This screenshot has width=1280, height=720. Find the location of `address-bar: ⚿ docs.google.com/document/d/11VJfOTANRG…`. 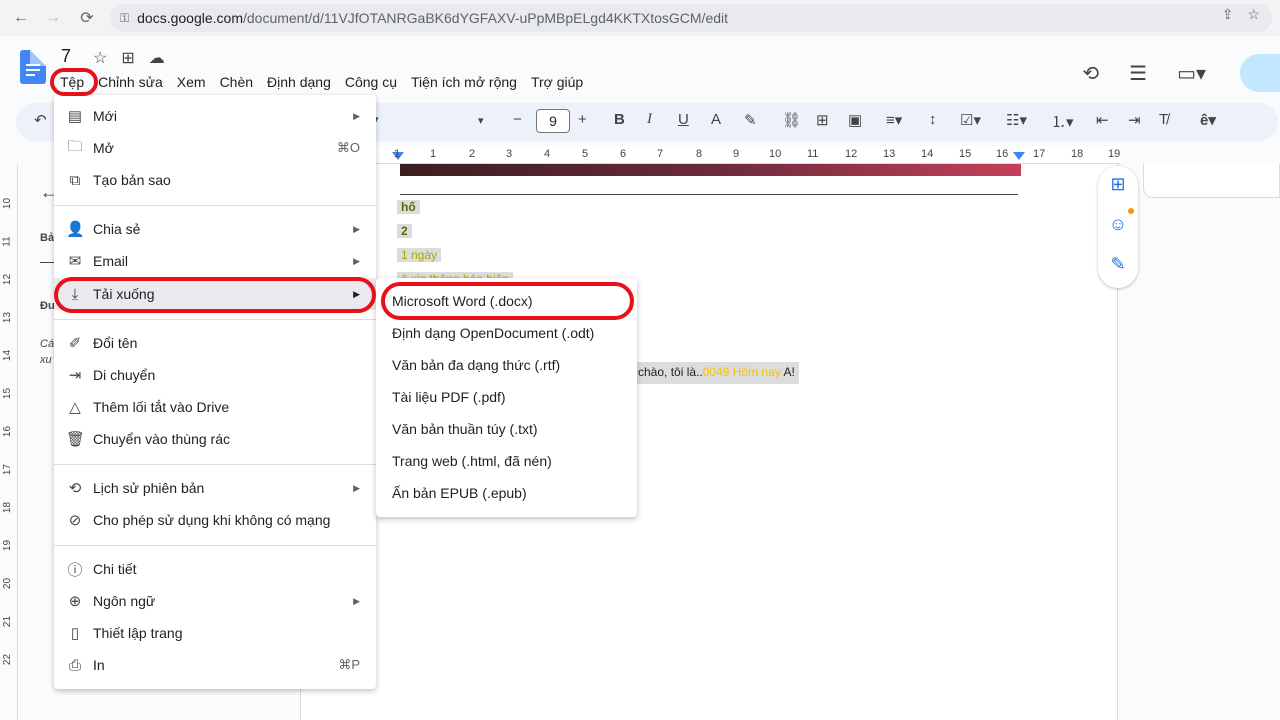

address-bar: ⚿ docs.google.com/document/d/11VJfOTANRG… is located at coordinates (691, 18).